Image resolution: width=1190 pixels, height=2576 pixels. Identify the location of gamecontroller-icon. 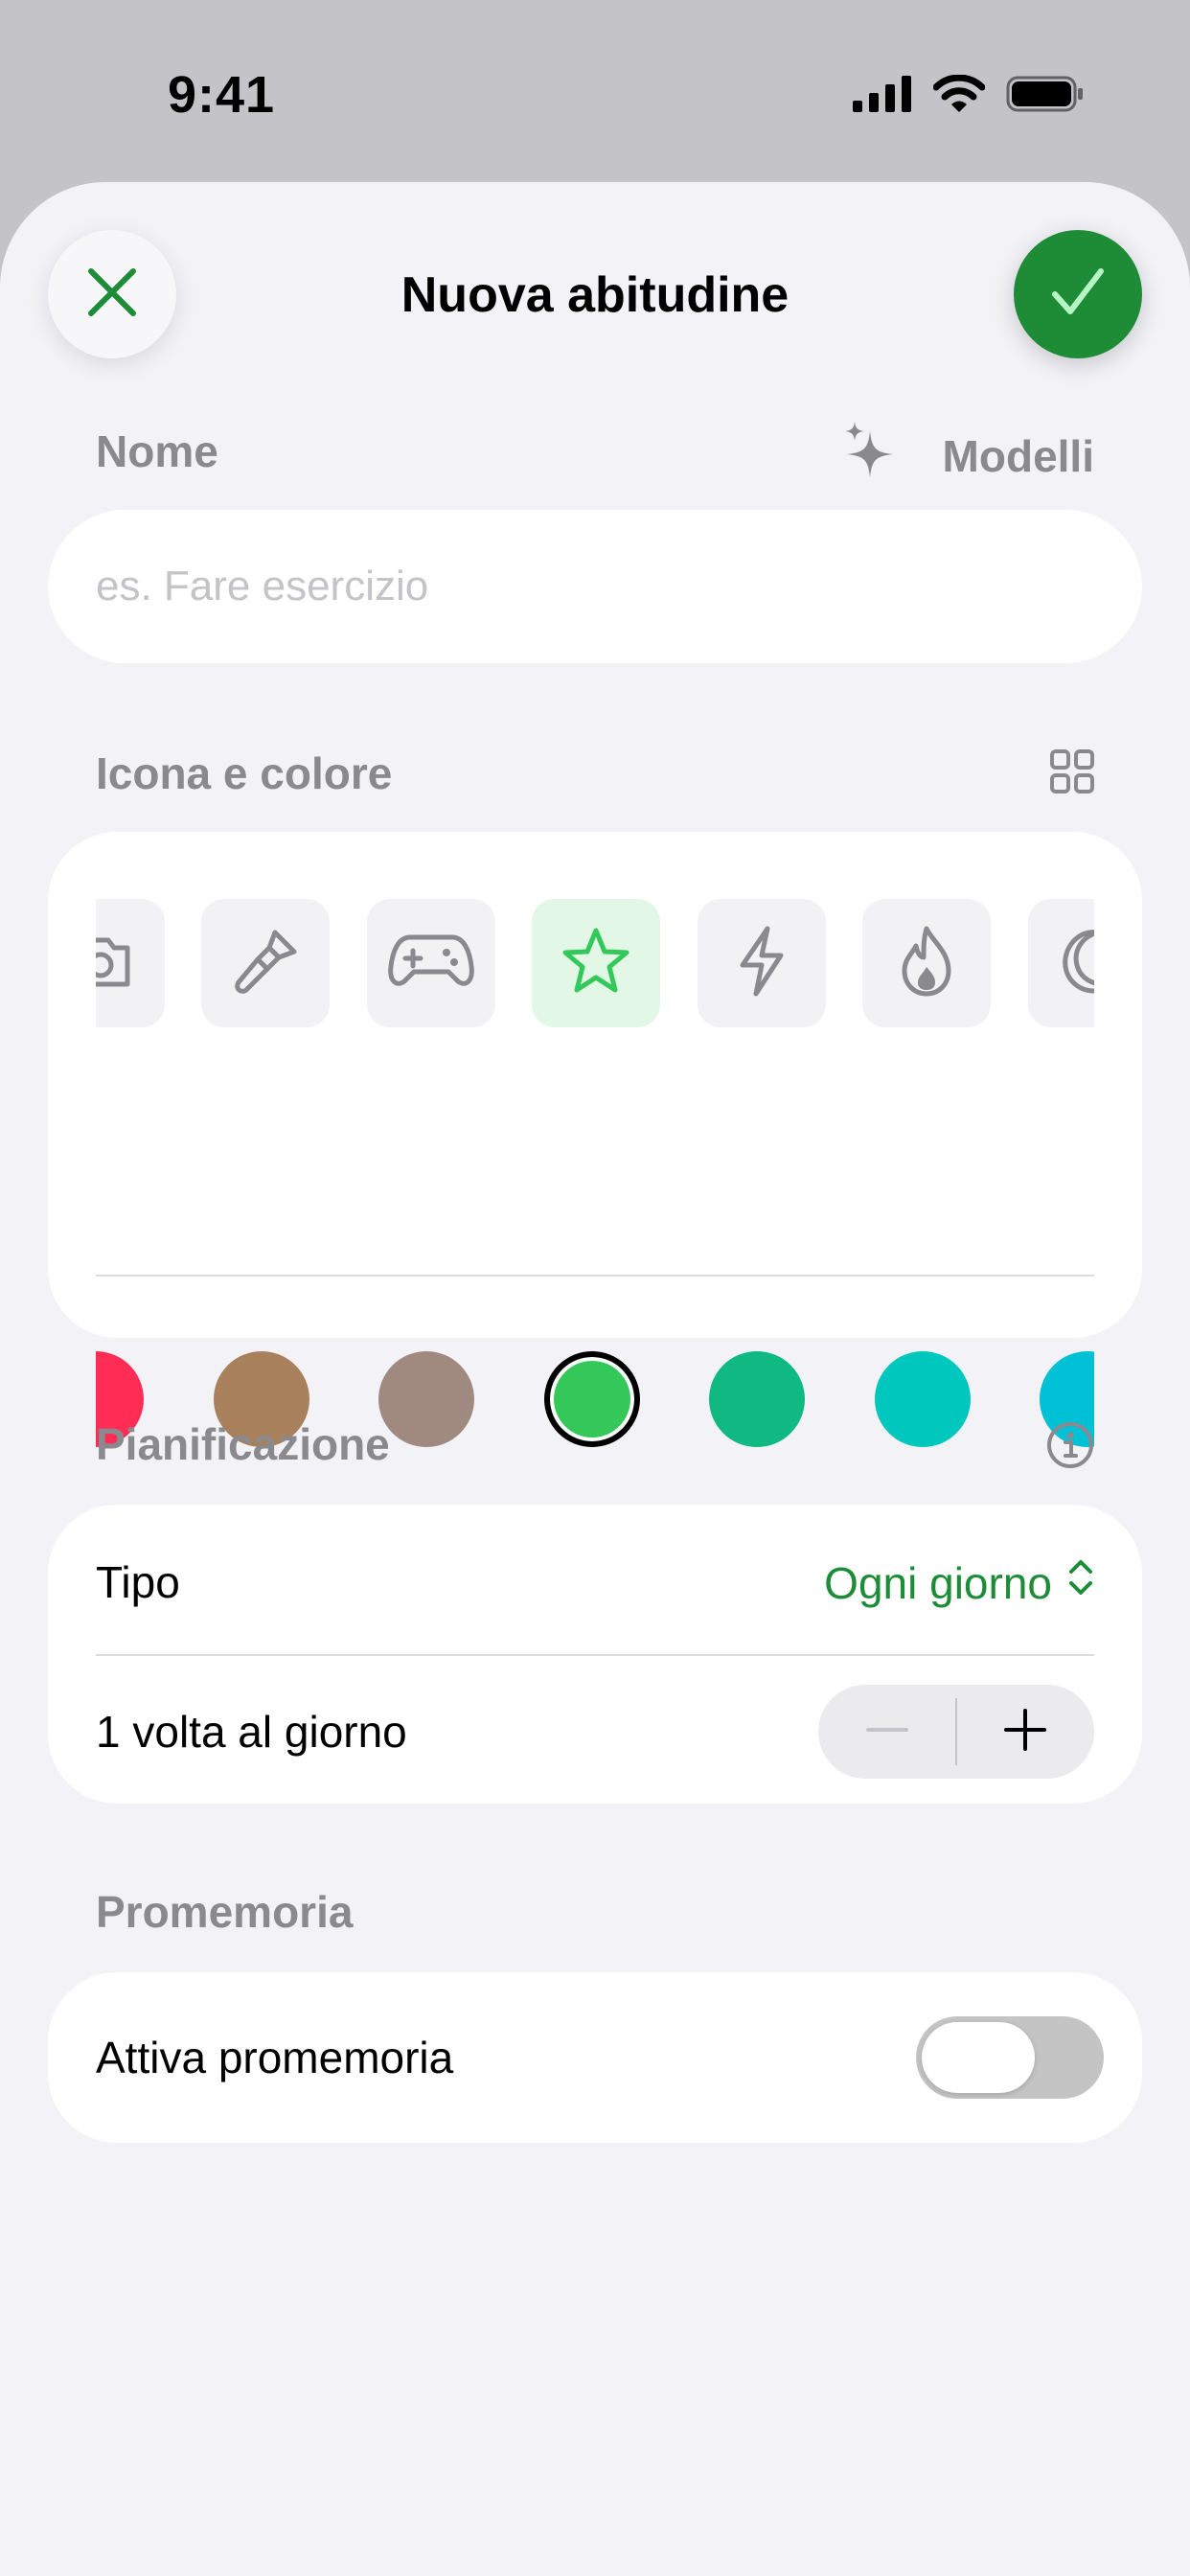
(431, 964).